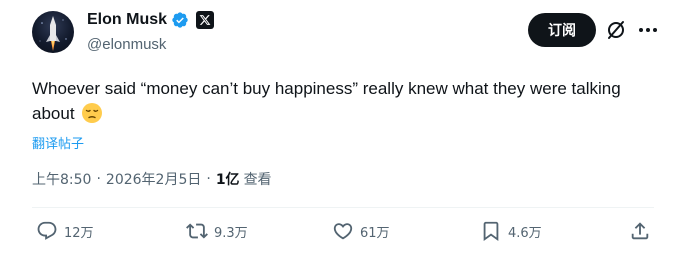 The height and width of the screenshot is (255, 686). What do you see at coordinates (648, 30) in the screenshot?
I see `more-options-icon` at bounding box center [648, 30].